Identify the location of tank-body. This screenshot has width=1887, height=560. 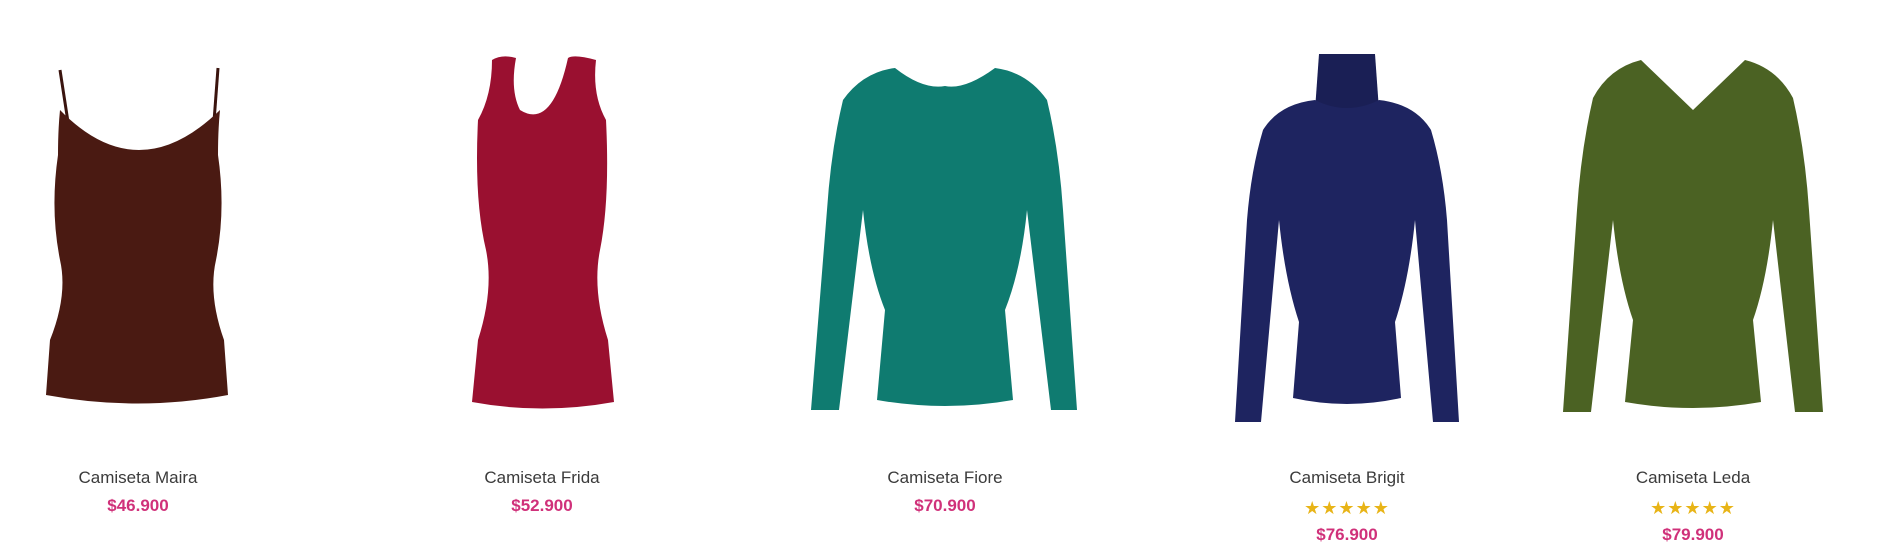
(543, 232).